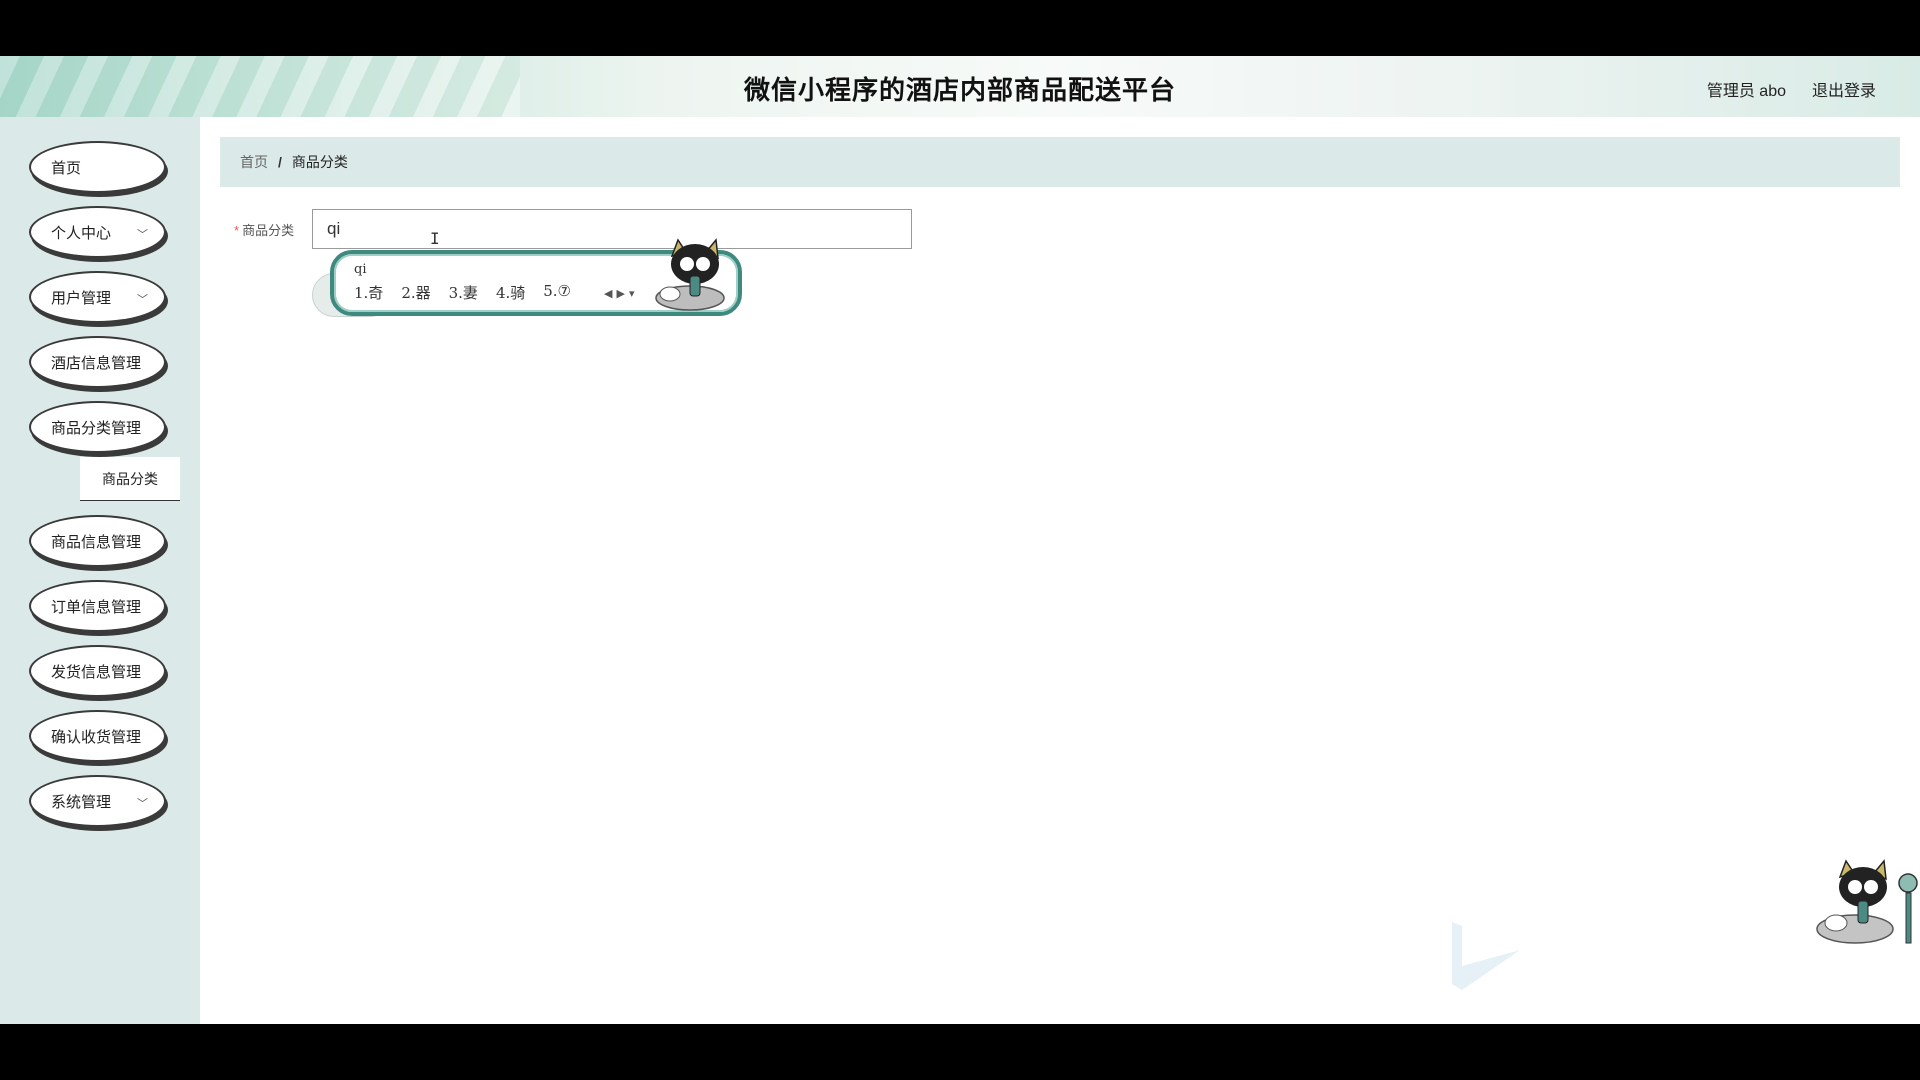  Describe the element at coordinates (690, 274) in the screenshot. I see `ime-mascot-icon` at that location.